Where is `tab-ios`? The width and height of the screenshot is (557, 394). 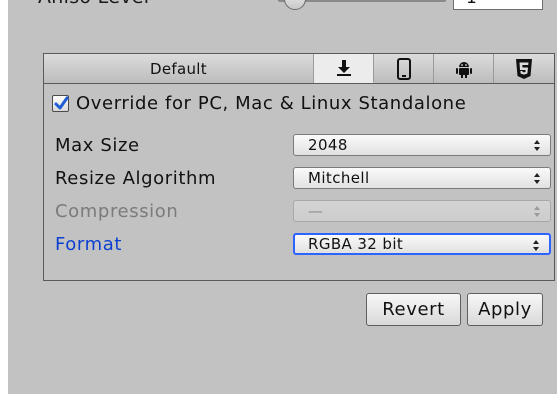 tab-ios is located at coordinates (404, 68).